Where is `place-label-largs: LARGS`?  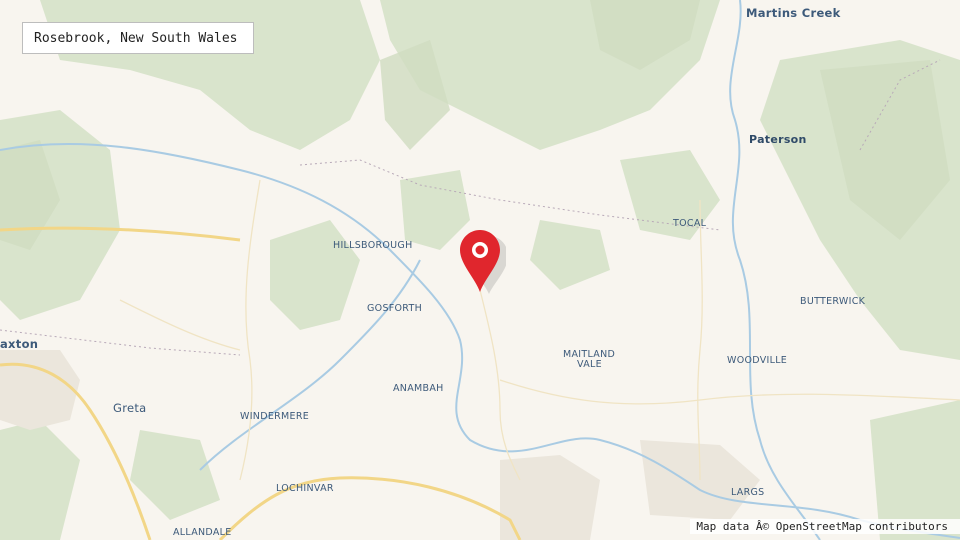 place-label-largs: LARGS is located at coordinates (748, 492).